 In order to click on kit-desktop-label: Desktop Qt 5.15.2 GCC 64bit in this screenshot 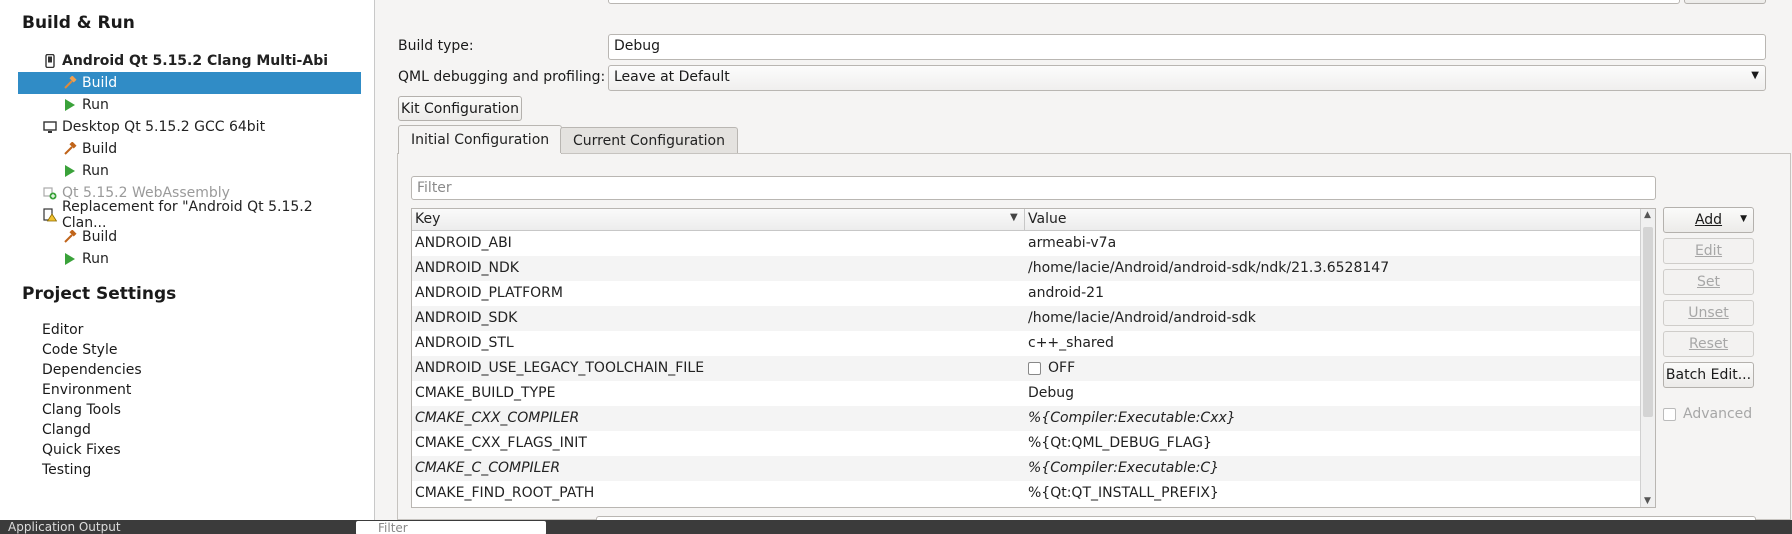, I will do `click(164, 127)`.